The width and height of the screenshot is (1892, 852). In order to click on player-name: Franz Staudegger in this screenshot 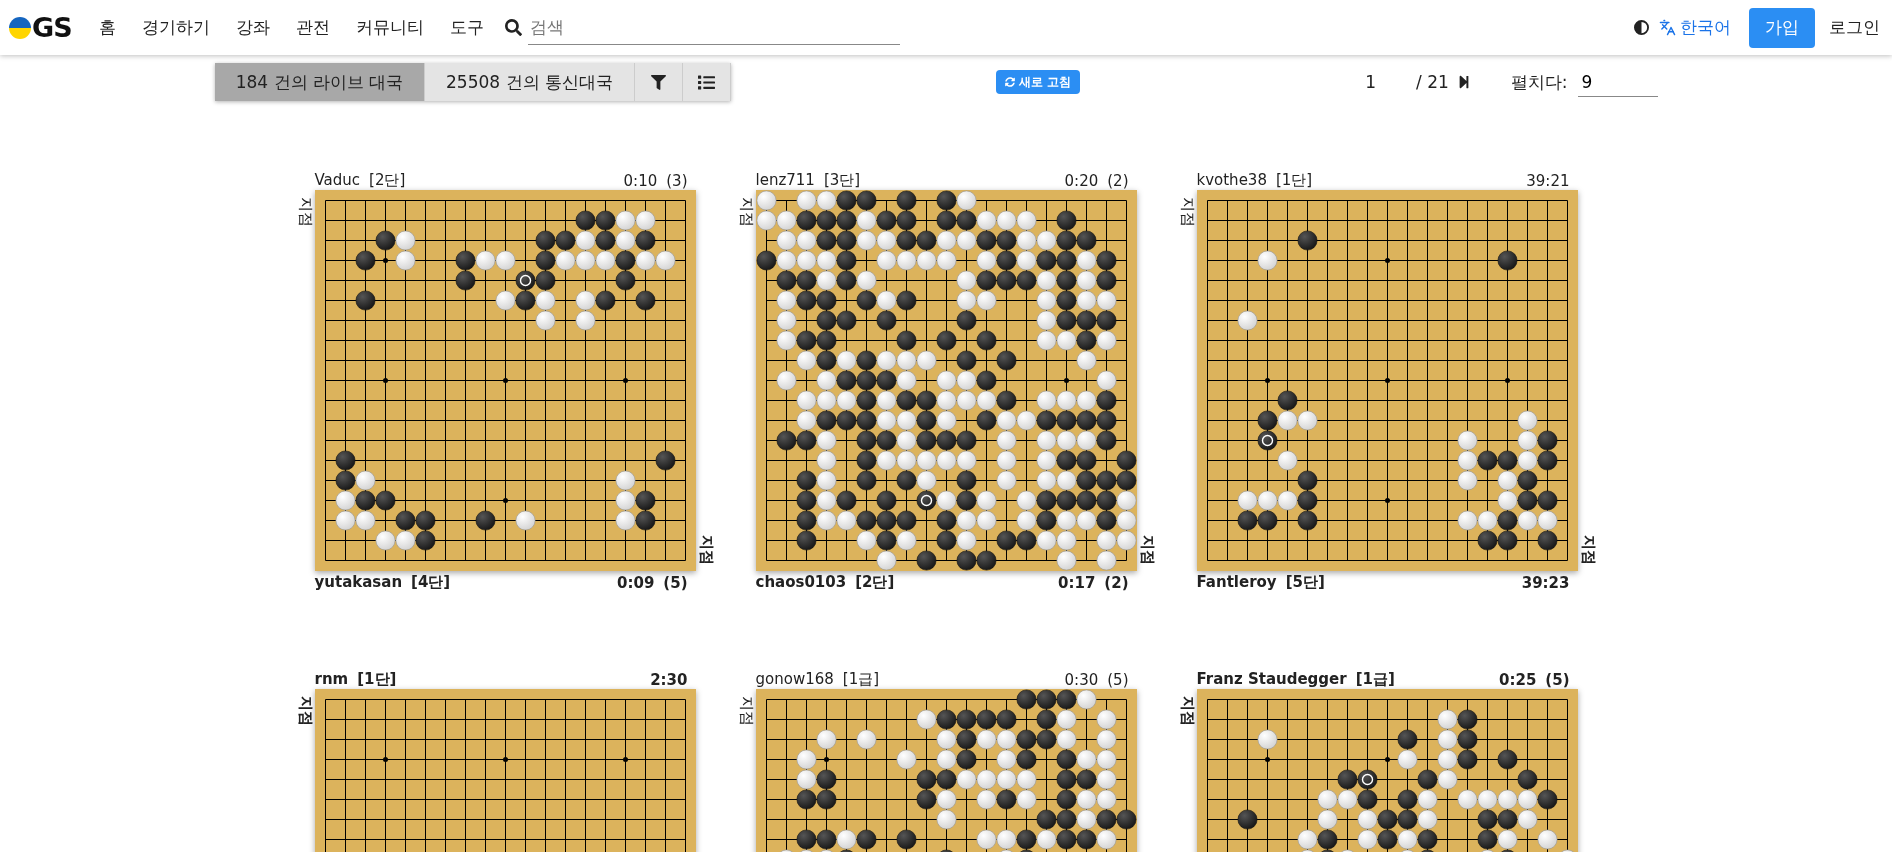, I will do `click(1271, 679)`.